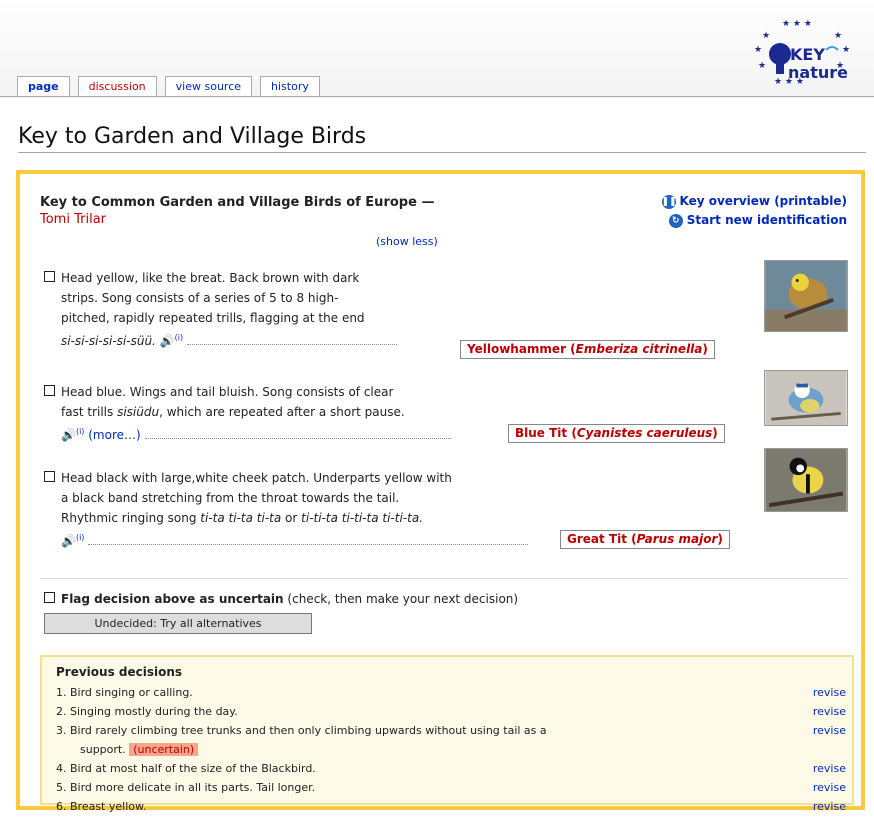 The height and width of the screenshot is (836, 874). I want to click on more-link: (more…), so click(114, 435).